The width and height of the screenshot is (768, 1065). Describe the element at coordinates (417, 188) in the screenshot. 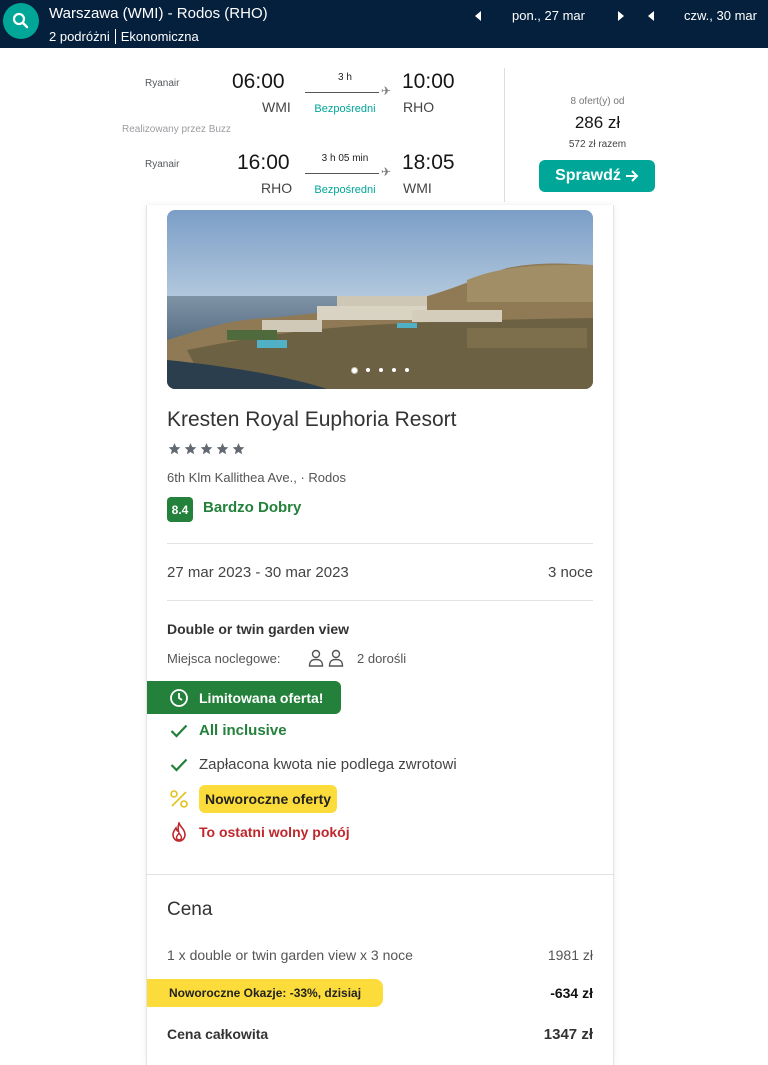

I see `inbound-arr-code: WMI` at that location.